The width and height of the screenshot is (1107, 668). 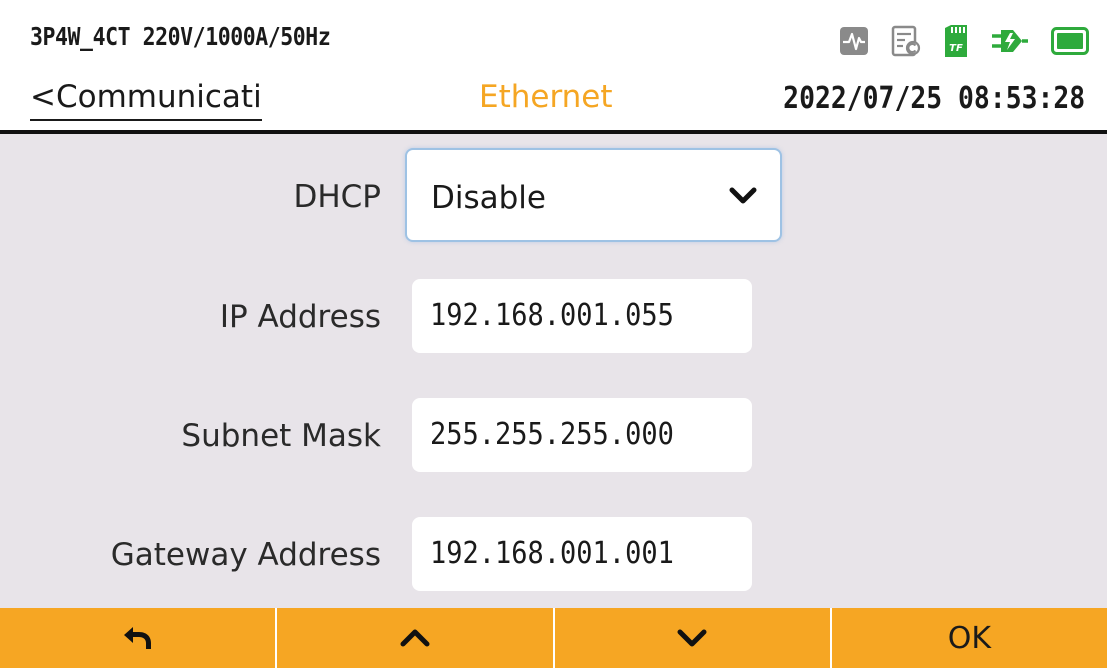 What do you see at coordinates (956, 48) in the screenshot?
I see `tf-card-label: TF` at bounding box center [956, 48].